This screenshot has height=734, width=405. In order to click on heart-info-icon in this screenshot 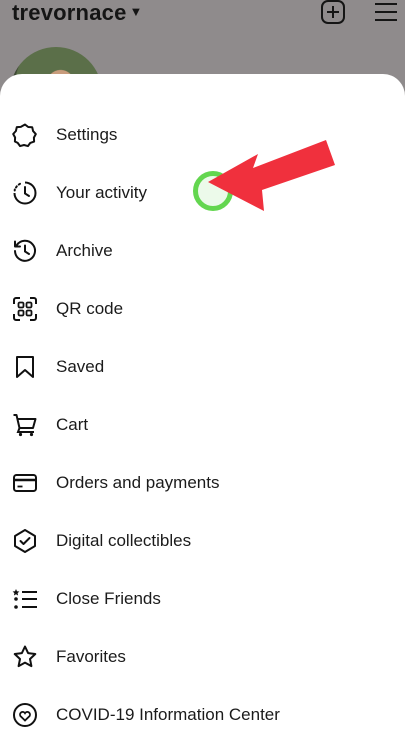, I will do `click(25, 715)`.